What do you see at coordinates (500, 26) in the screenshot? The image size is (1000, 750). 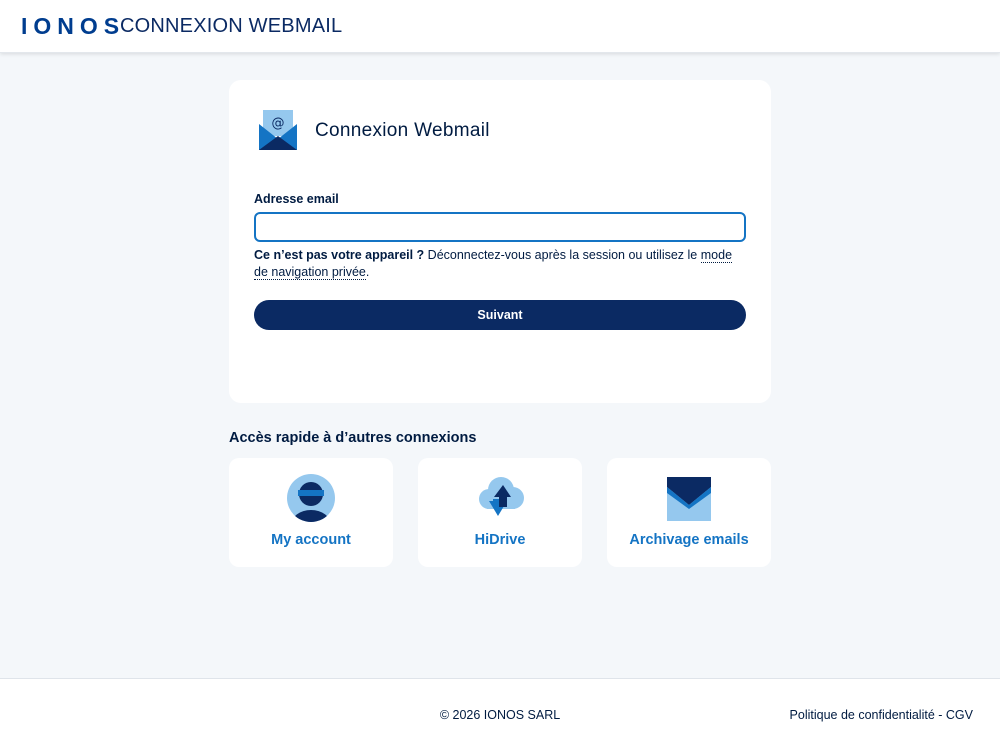 I see `top-header: IONOS CONNEXION WEBMAIL` at bounding box center [500, 26].